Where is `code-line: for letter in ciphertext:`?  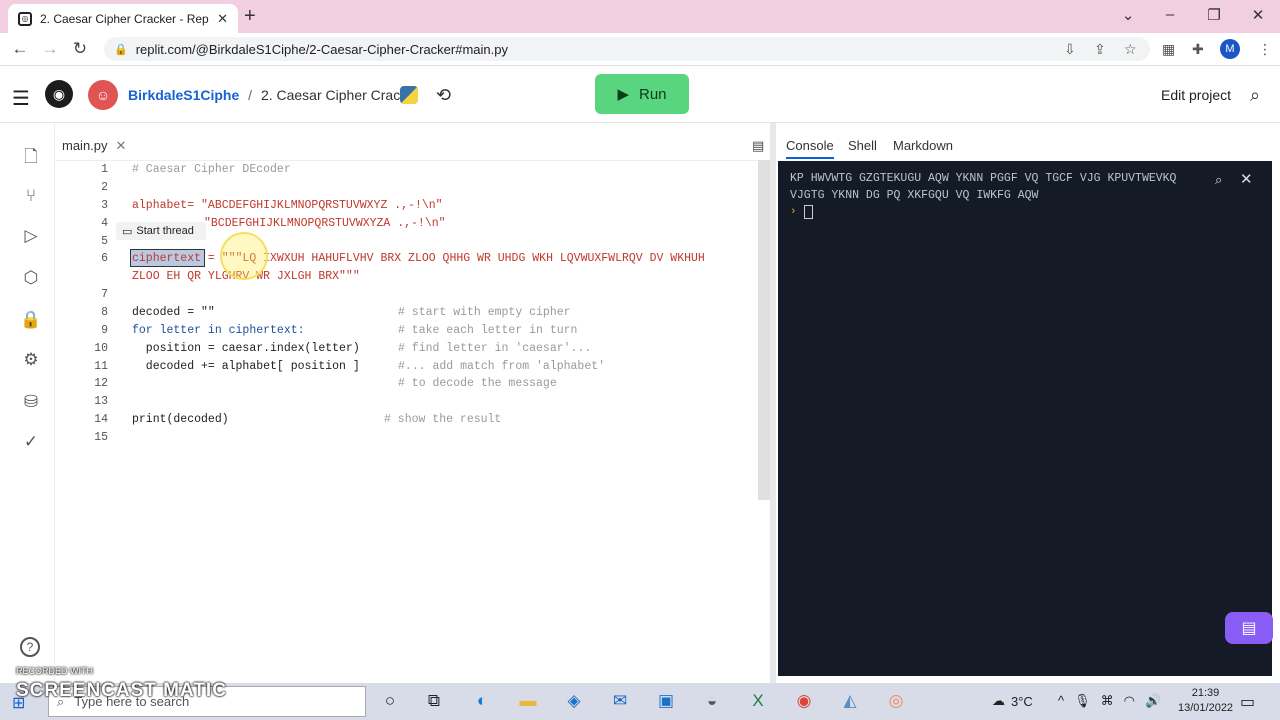
code-line: for letter in ciphertext: is located at coordinates (218, 330).